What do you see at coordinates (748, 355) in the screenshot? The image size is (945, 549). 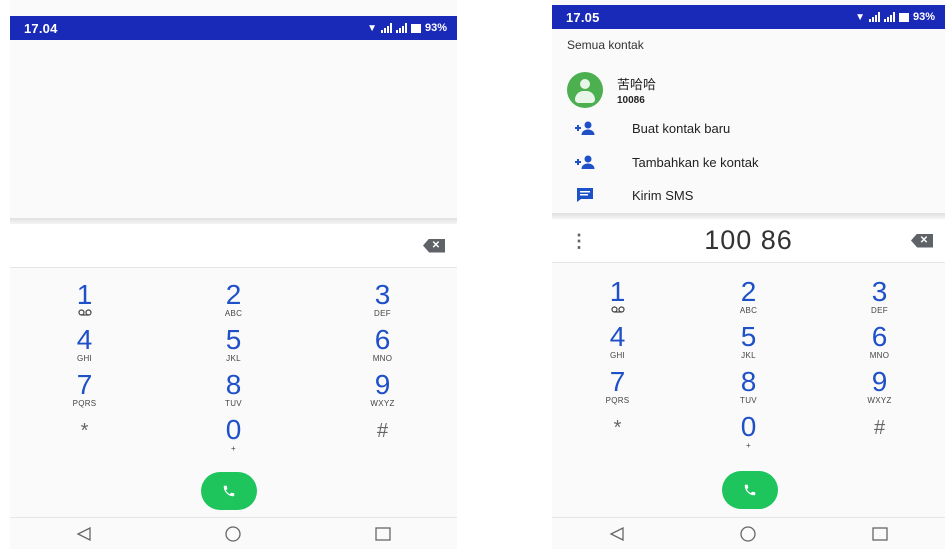 I see `key-letters: JKL` at bounding box center [748, 355].